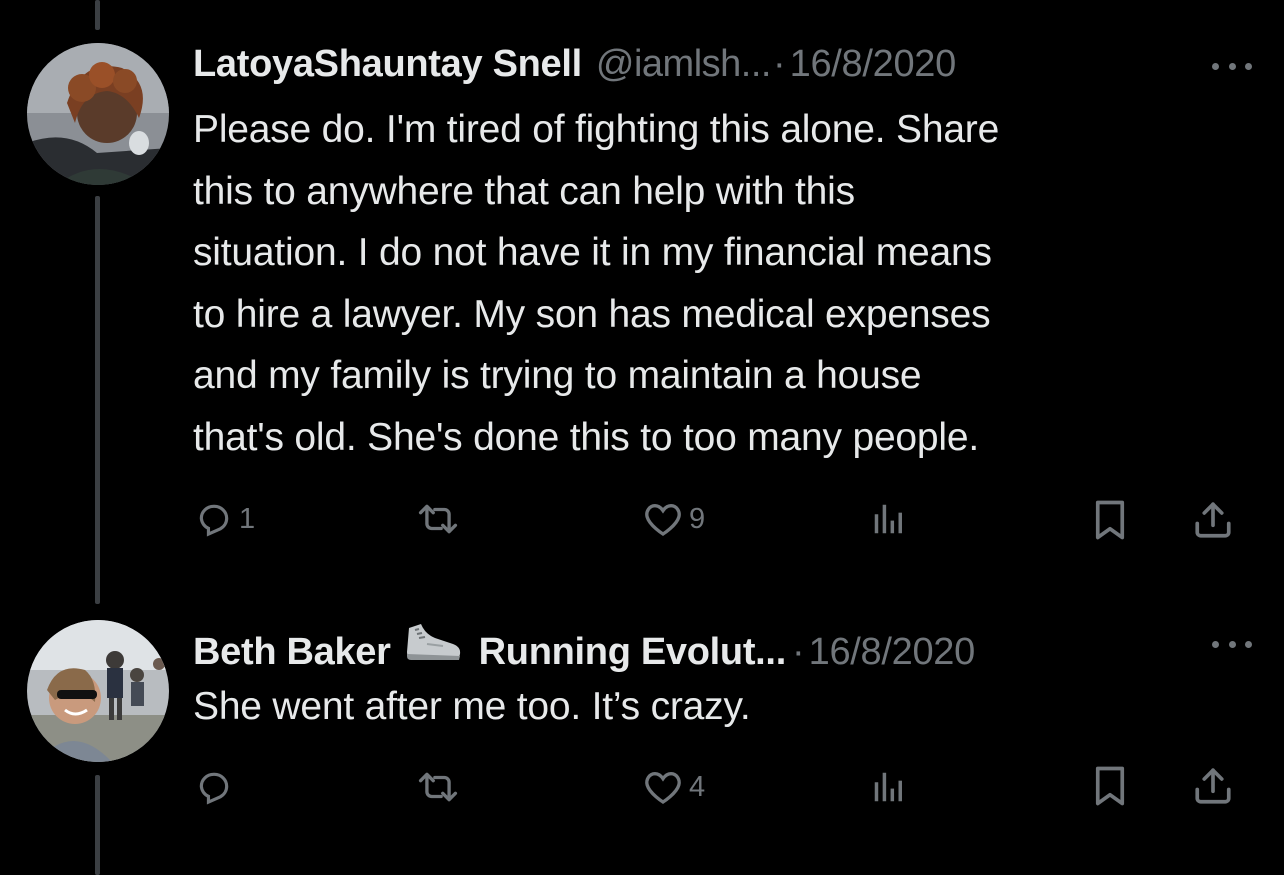  I want to click on like-count: 4, so click(697, 786).